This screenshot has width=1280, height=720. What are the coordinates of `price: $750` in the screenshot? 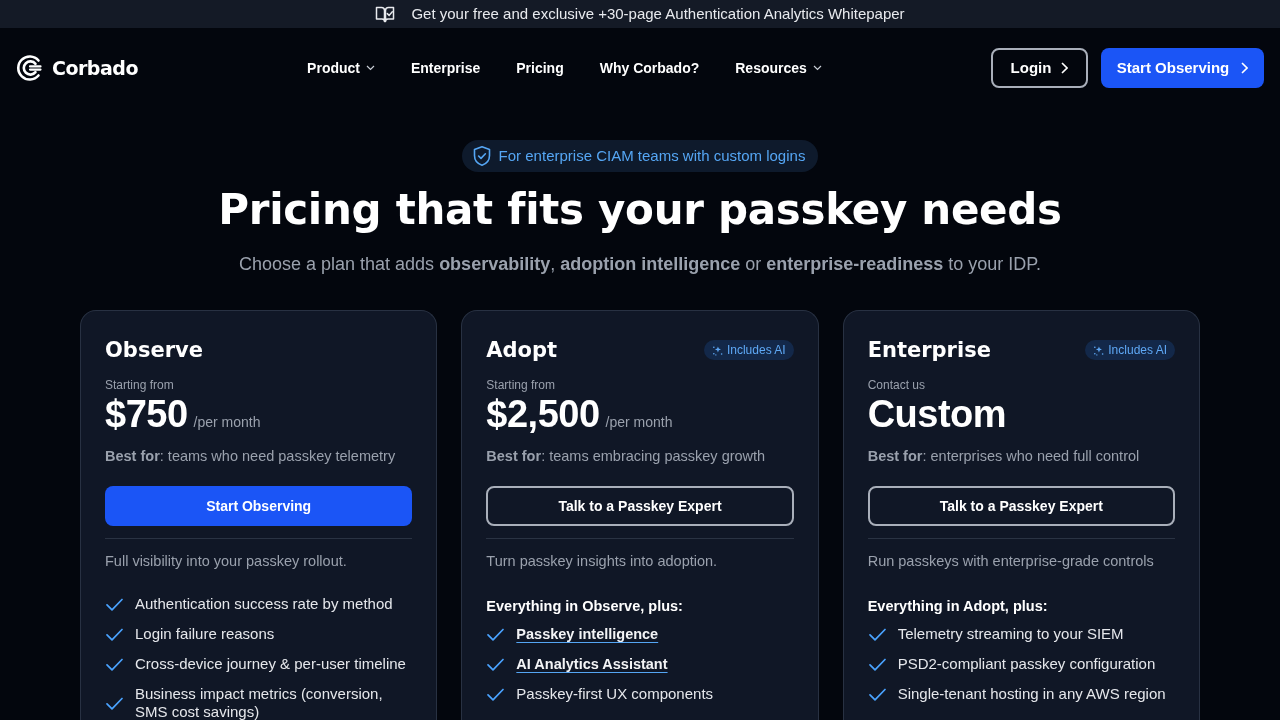 It's located at (146, 414).